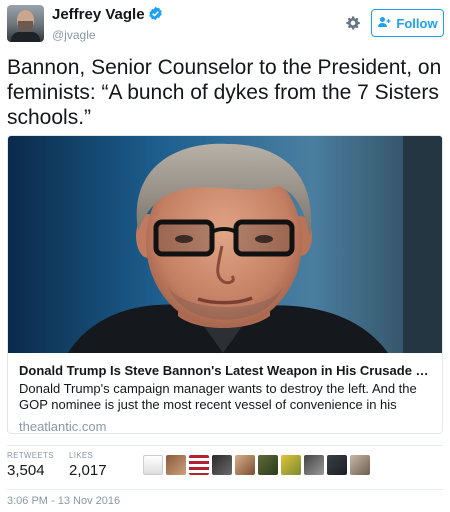 This screenshot has height=512, width=450. I want to click on gear-icon, so click(353, 23).